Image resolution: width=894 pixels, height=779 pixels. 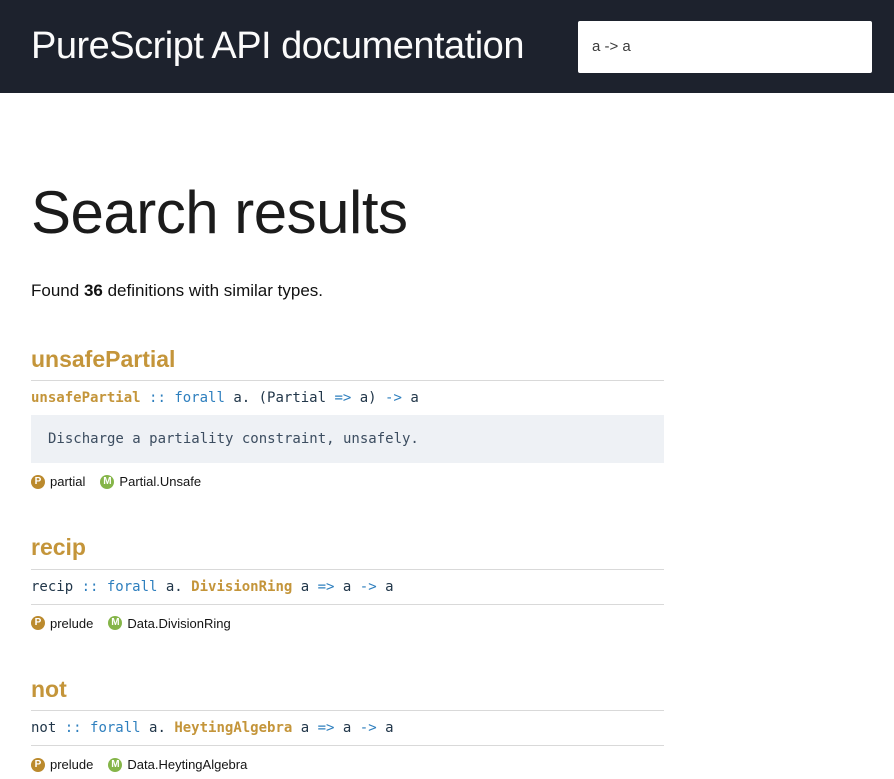 I want to click on result-meta: P prelude M Data.HeytingAlgebra, so click(x=347, y=764).